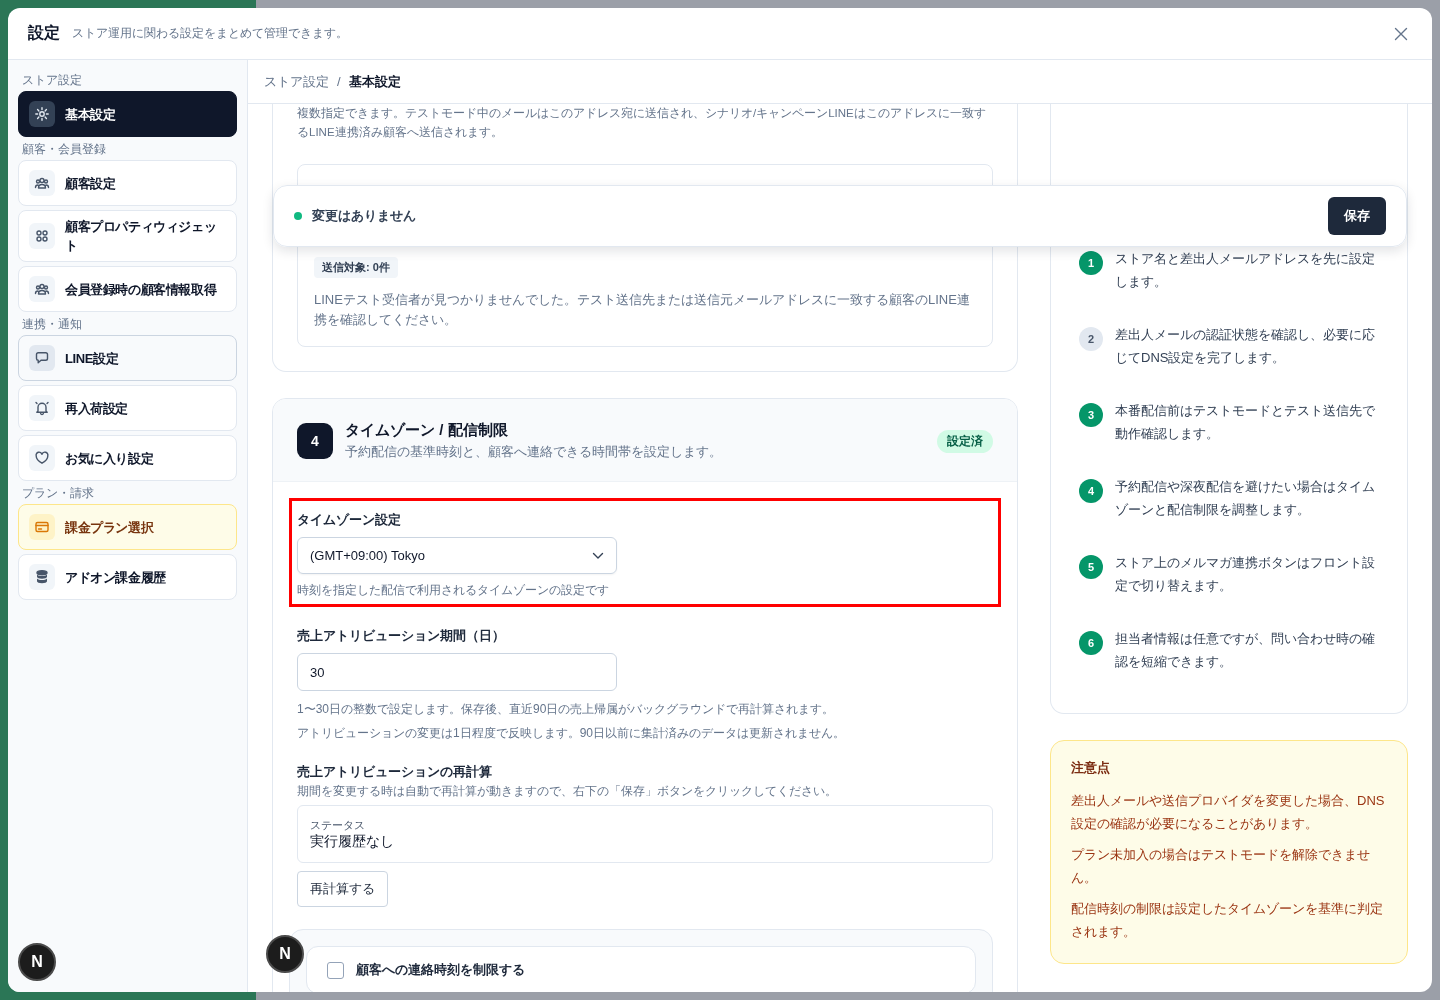 This screenshot has height=1000, width=1440. What do you see at coordinates (127, 236) in the screenshot?
I see `sidebar-item: 顧客プロパティウィジェット` at bounding box center [127, 236].